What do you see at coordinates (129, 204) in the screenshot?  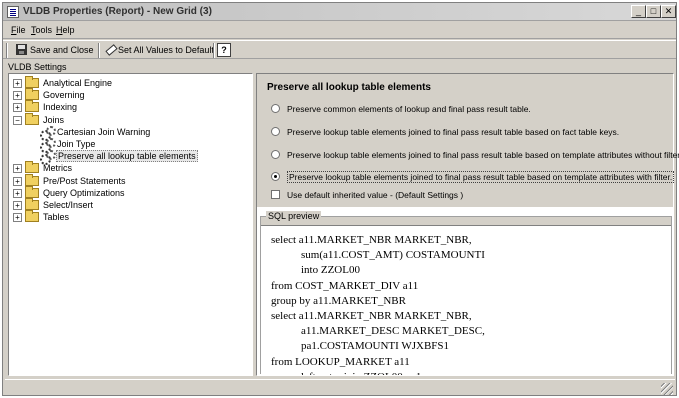 I see `tree-item: + Select/Insert` at bounding box center [129, 204].